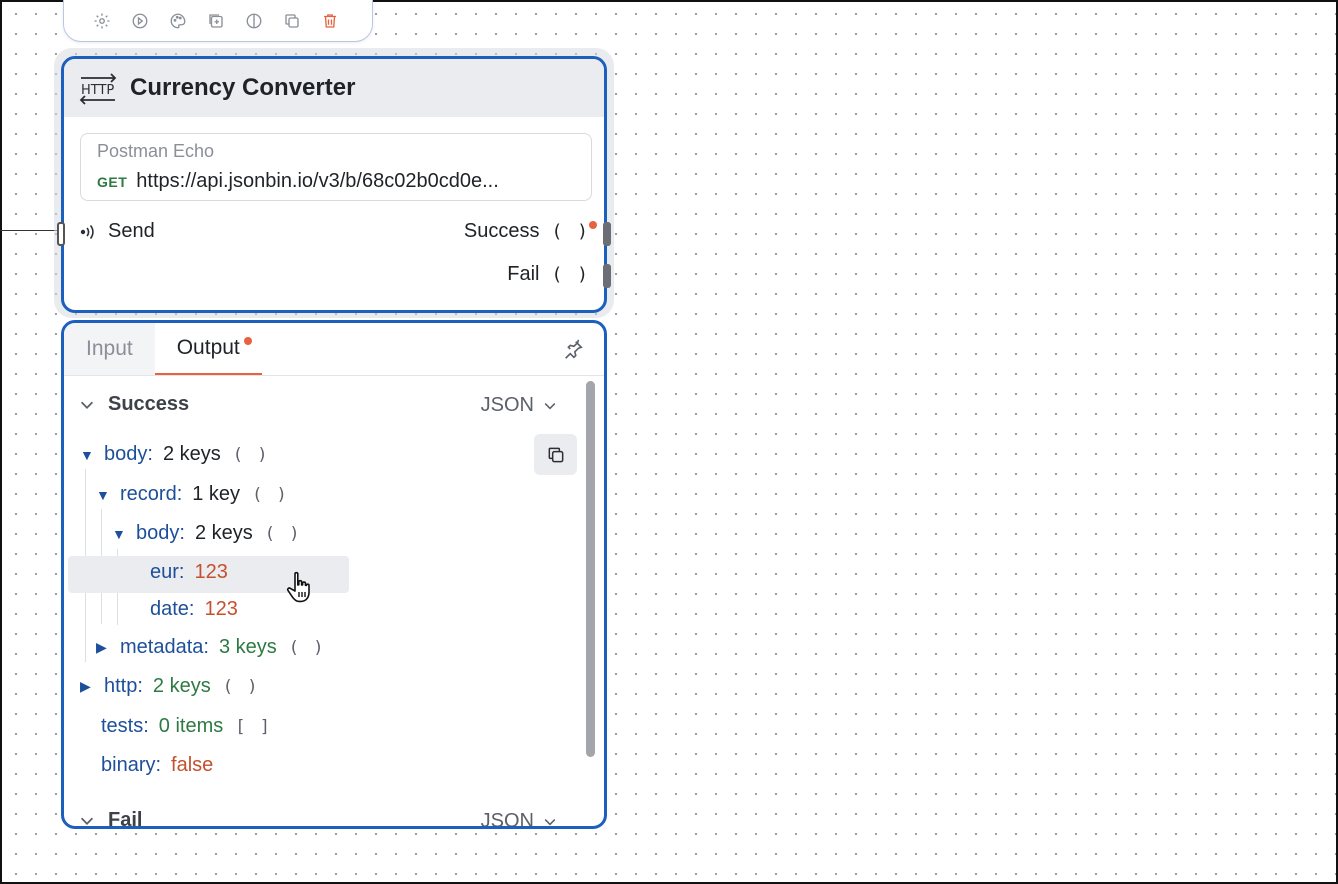 Image resolution: width=1338 pixels, height=884 pixels. I want to click on gear-icon, so click(102, 21).